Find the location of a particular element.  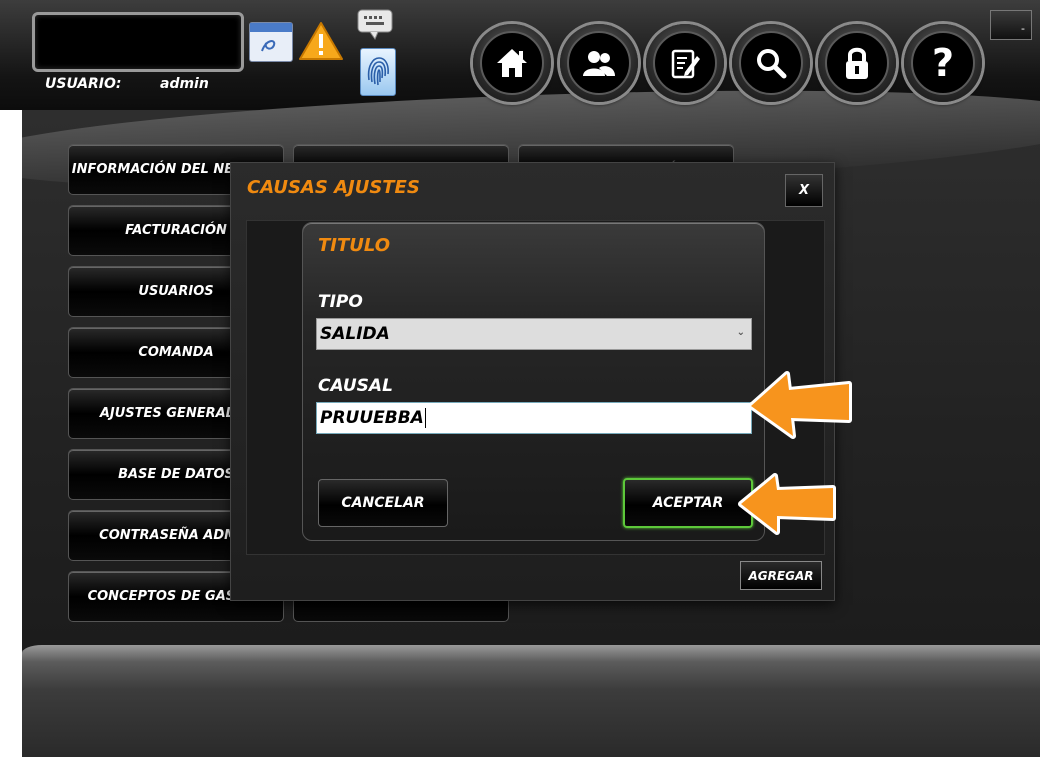

cancel-button: CANCELAR is located at coordinates (383, 503).